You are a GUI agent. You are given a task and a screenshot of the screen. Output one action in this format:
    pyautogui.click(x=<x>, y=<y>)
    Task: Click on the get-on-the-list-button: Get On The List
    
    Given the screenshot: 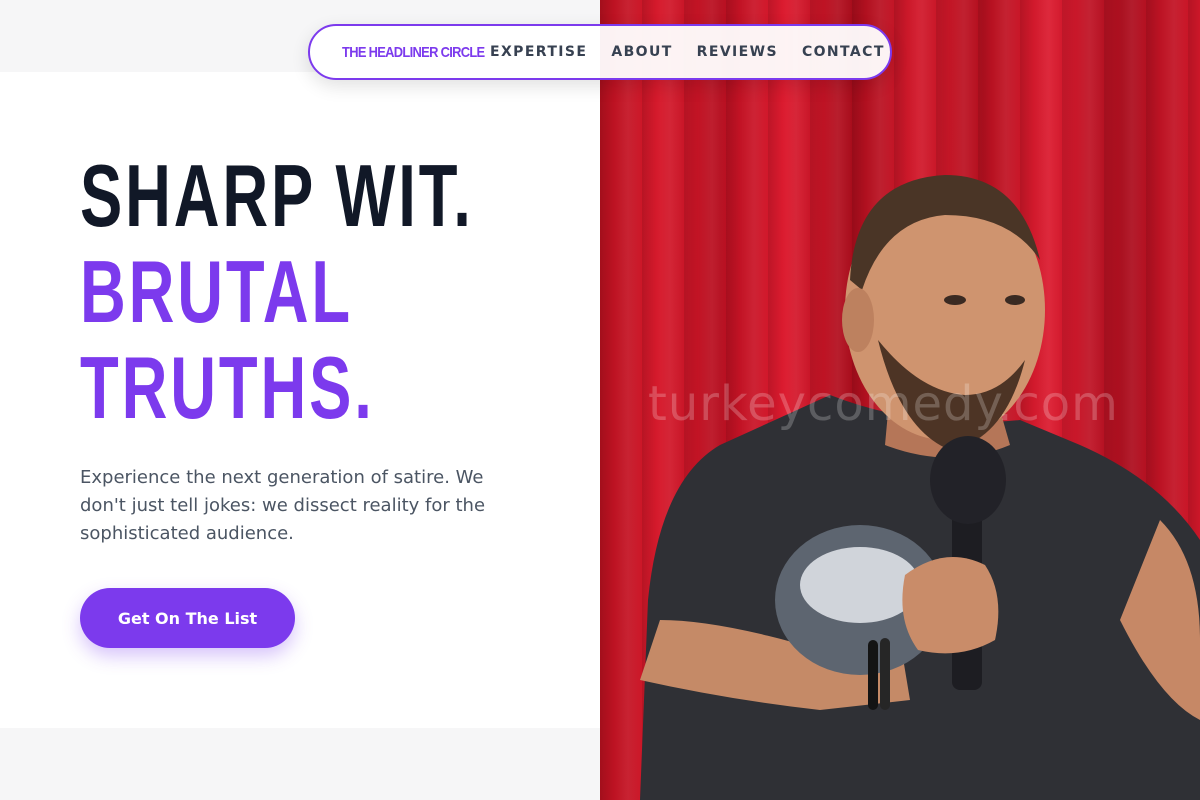 What is the action you would take?
    pyautogui.click(x=187, y=618)
    